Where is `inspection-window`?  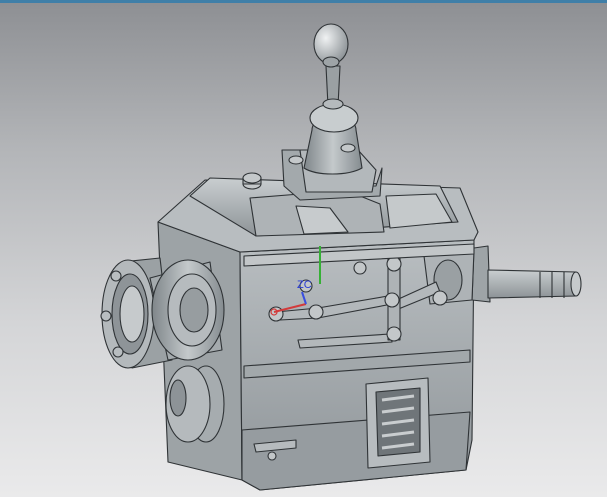 inspection-window is located at coordinates (398, 423).